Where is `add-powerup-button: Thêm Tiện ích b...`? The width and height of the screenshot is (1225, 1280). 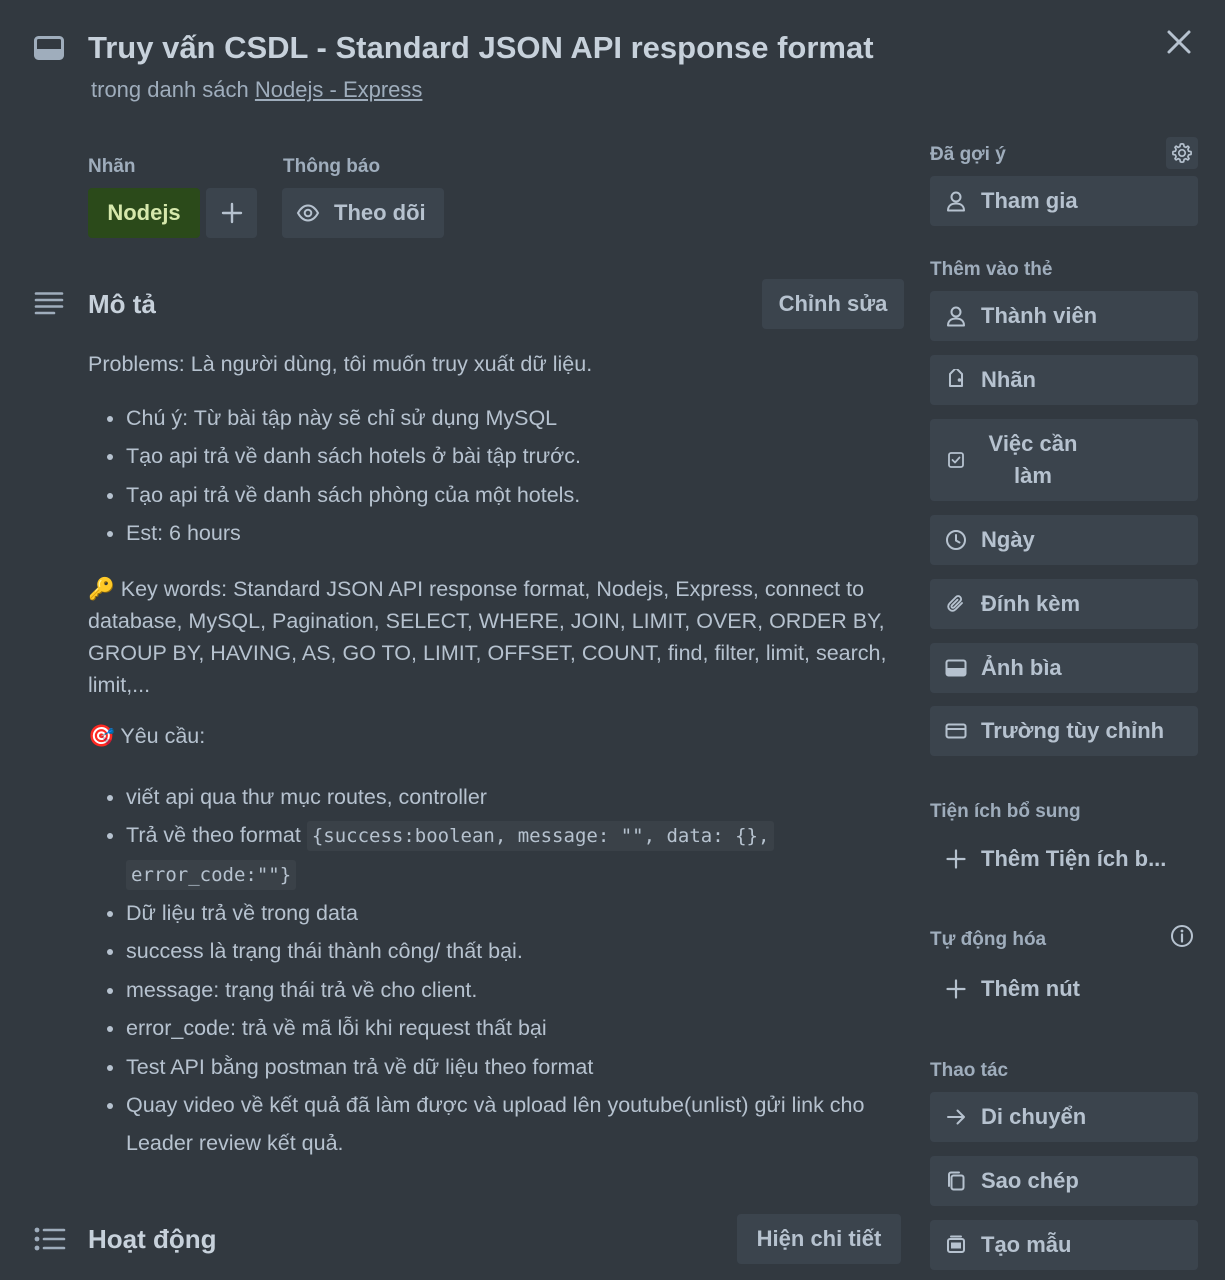
add-powerup-button: Thêm Tiện ích b... is located at coordinates (1064, 859).